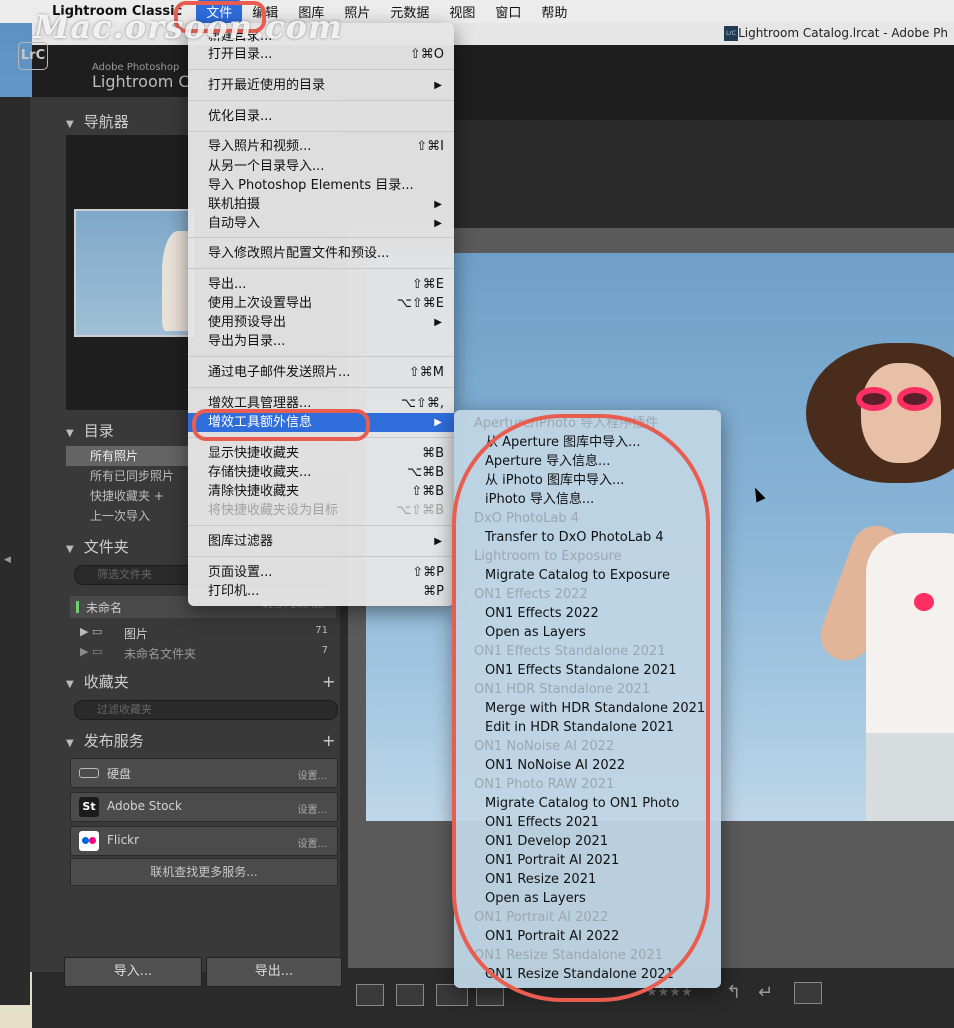 This screenshot has height=1028, width=954. I want to click on adobe-stock-icon: St, so click(89, 807).